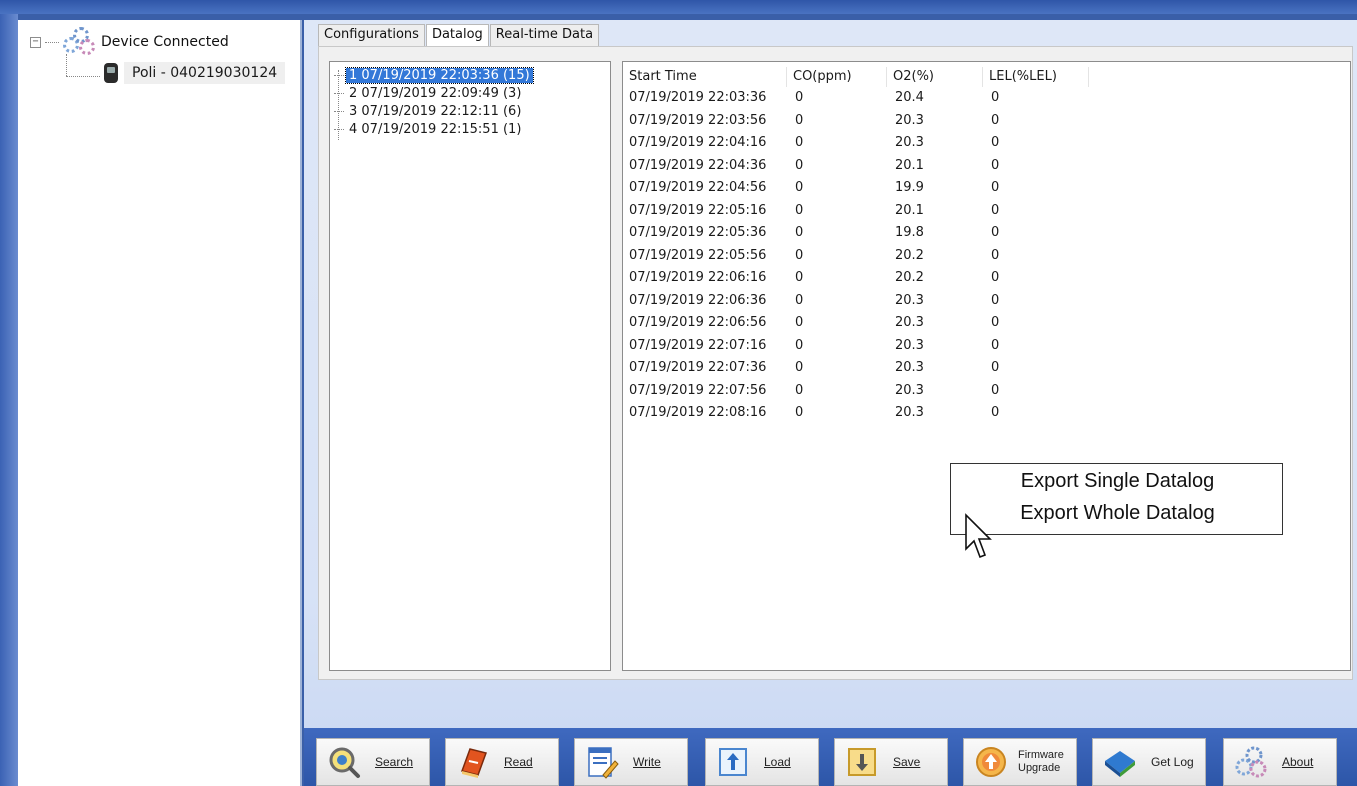  What do you see at coordinates (429, 111) in the screenshot?
I see `datalog-list-item: 3 07/19/2019 22:12:11 (6)` at bounding box center [429, 111].